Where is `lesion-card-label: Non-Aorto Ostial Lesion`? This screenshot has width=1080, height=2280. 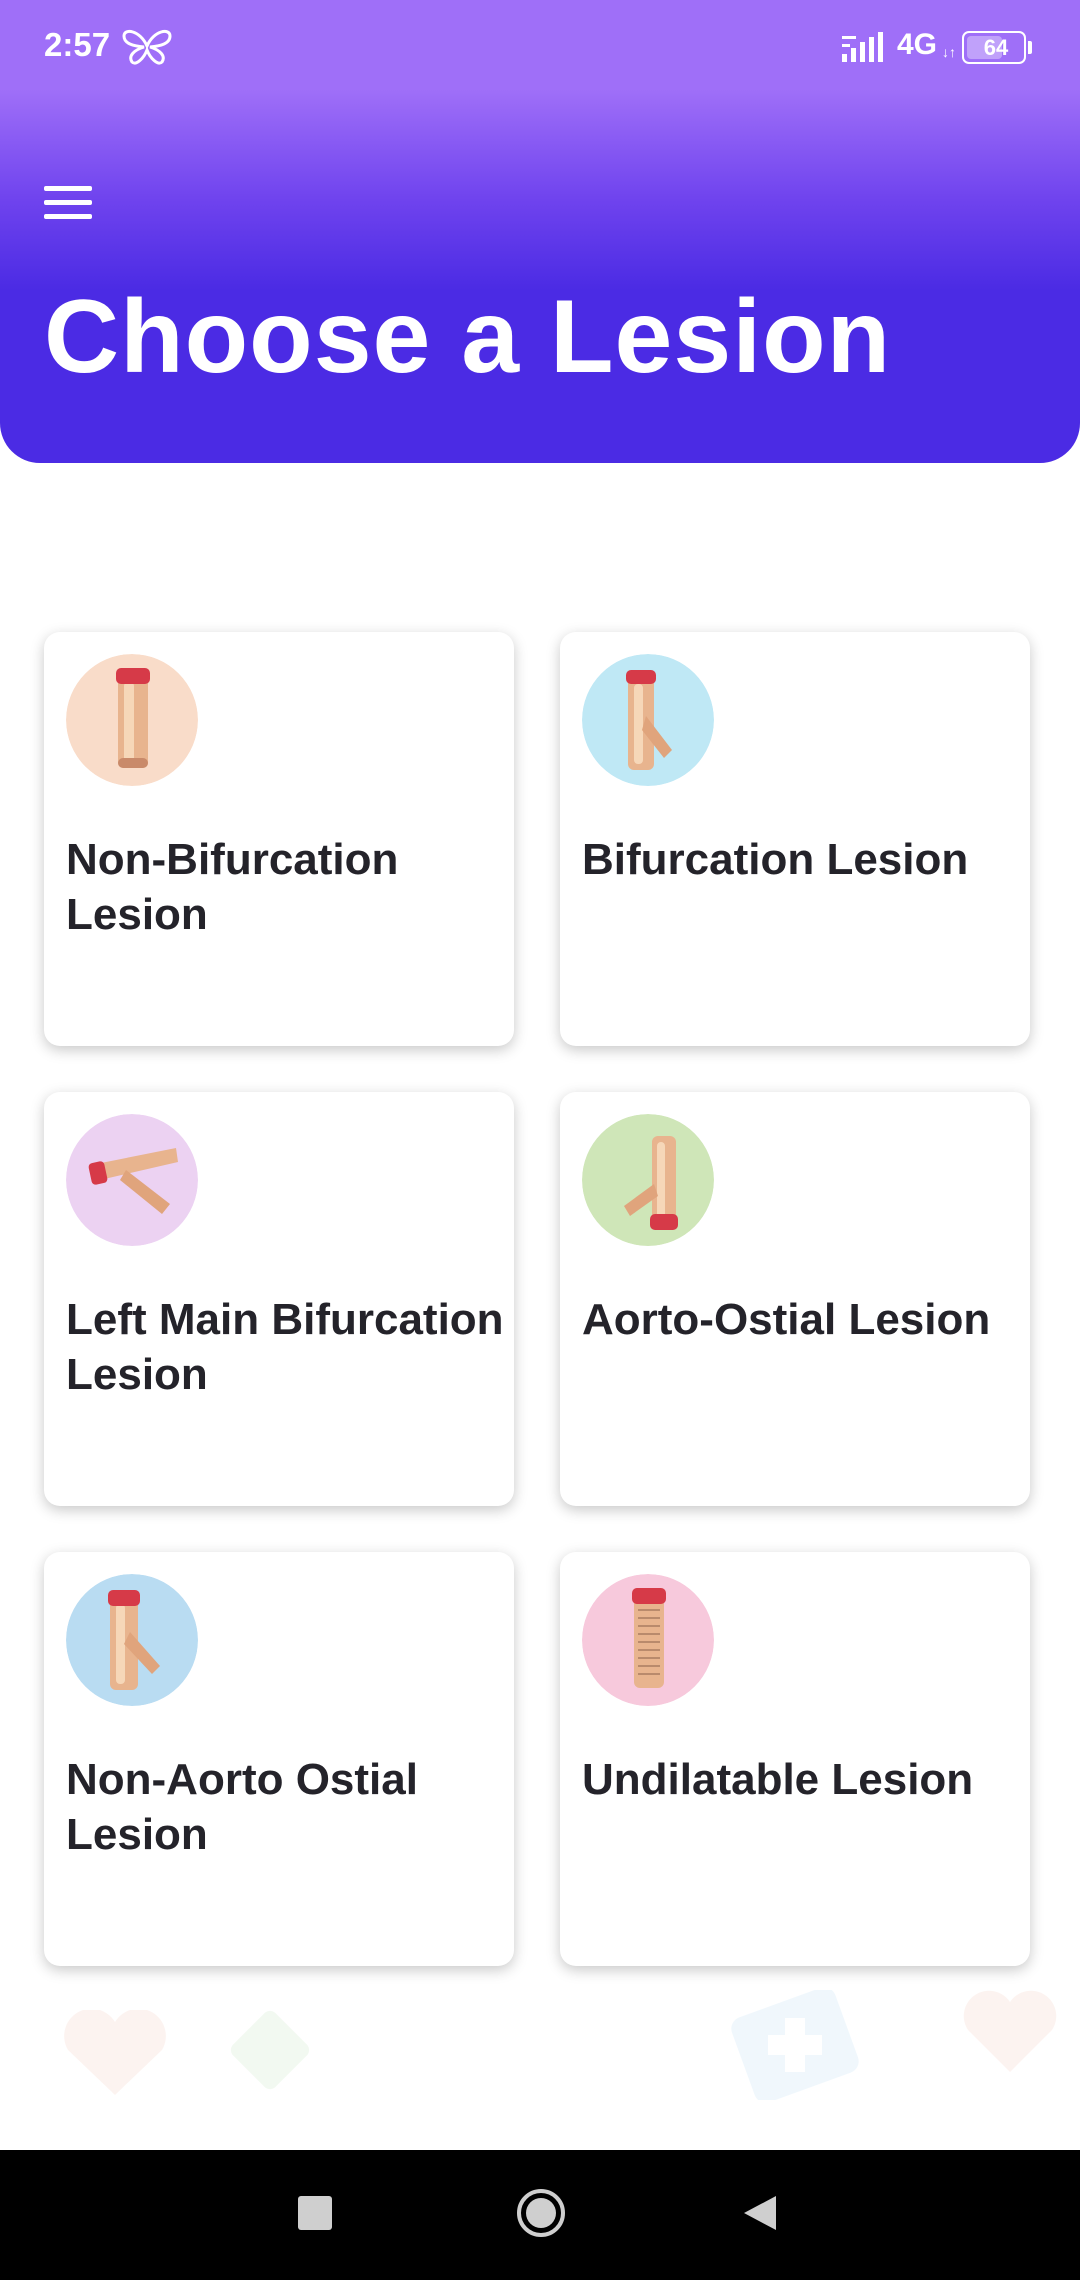 lesion-card-label: Non-Aorto Ostial Lesion is located at coordinates (242, 1807).